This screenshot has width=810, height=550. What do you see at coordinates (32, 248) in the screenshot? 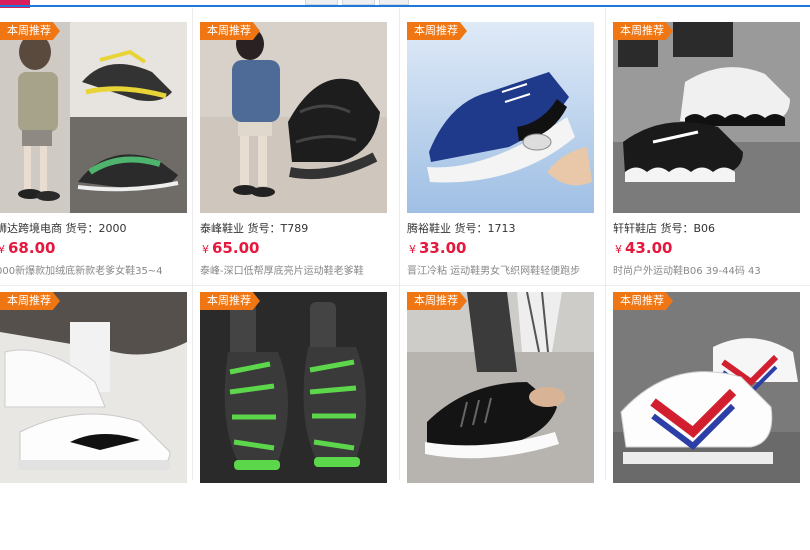
I see `price-value: 68.00` at bounding box center [32, 248].